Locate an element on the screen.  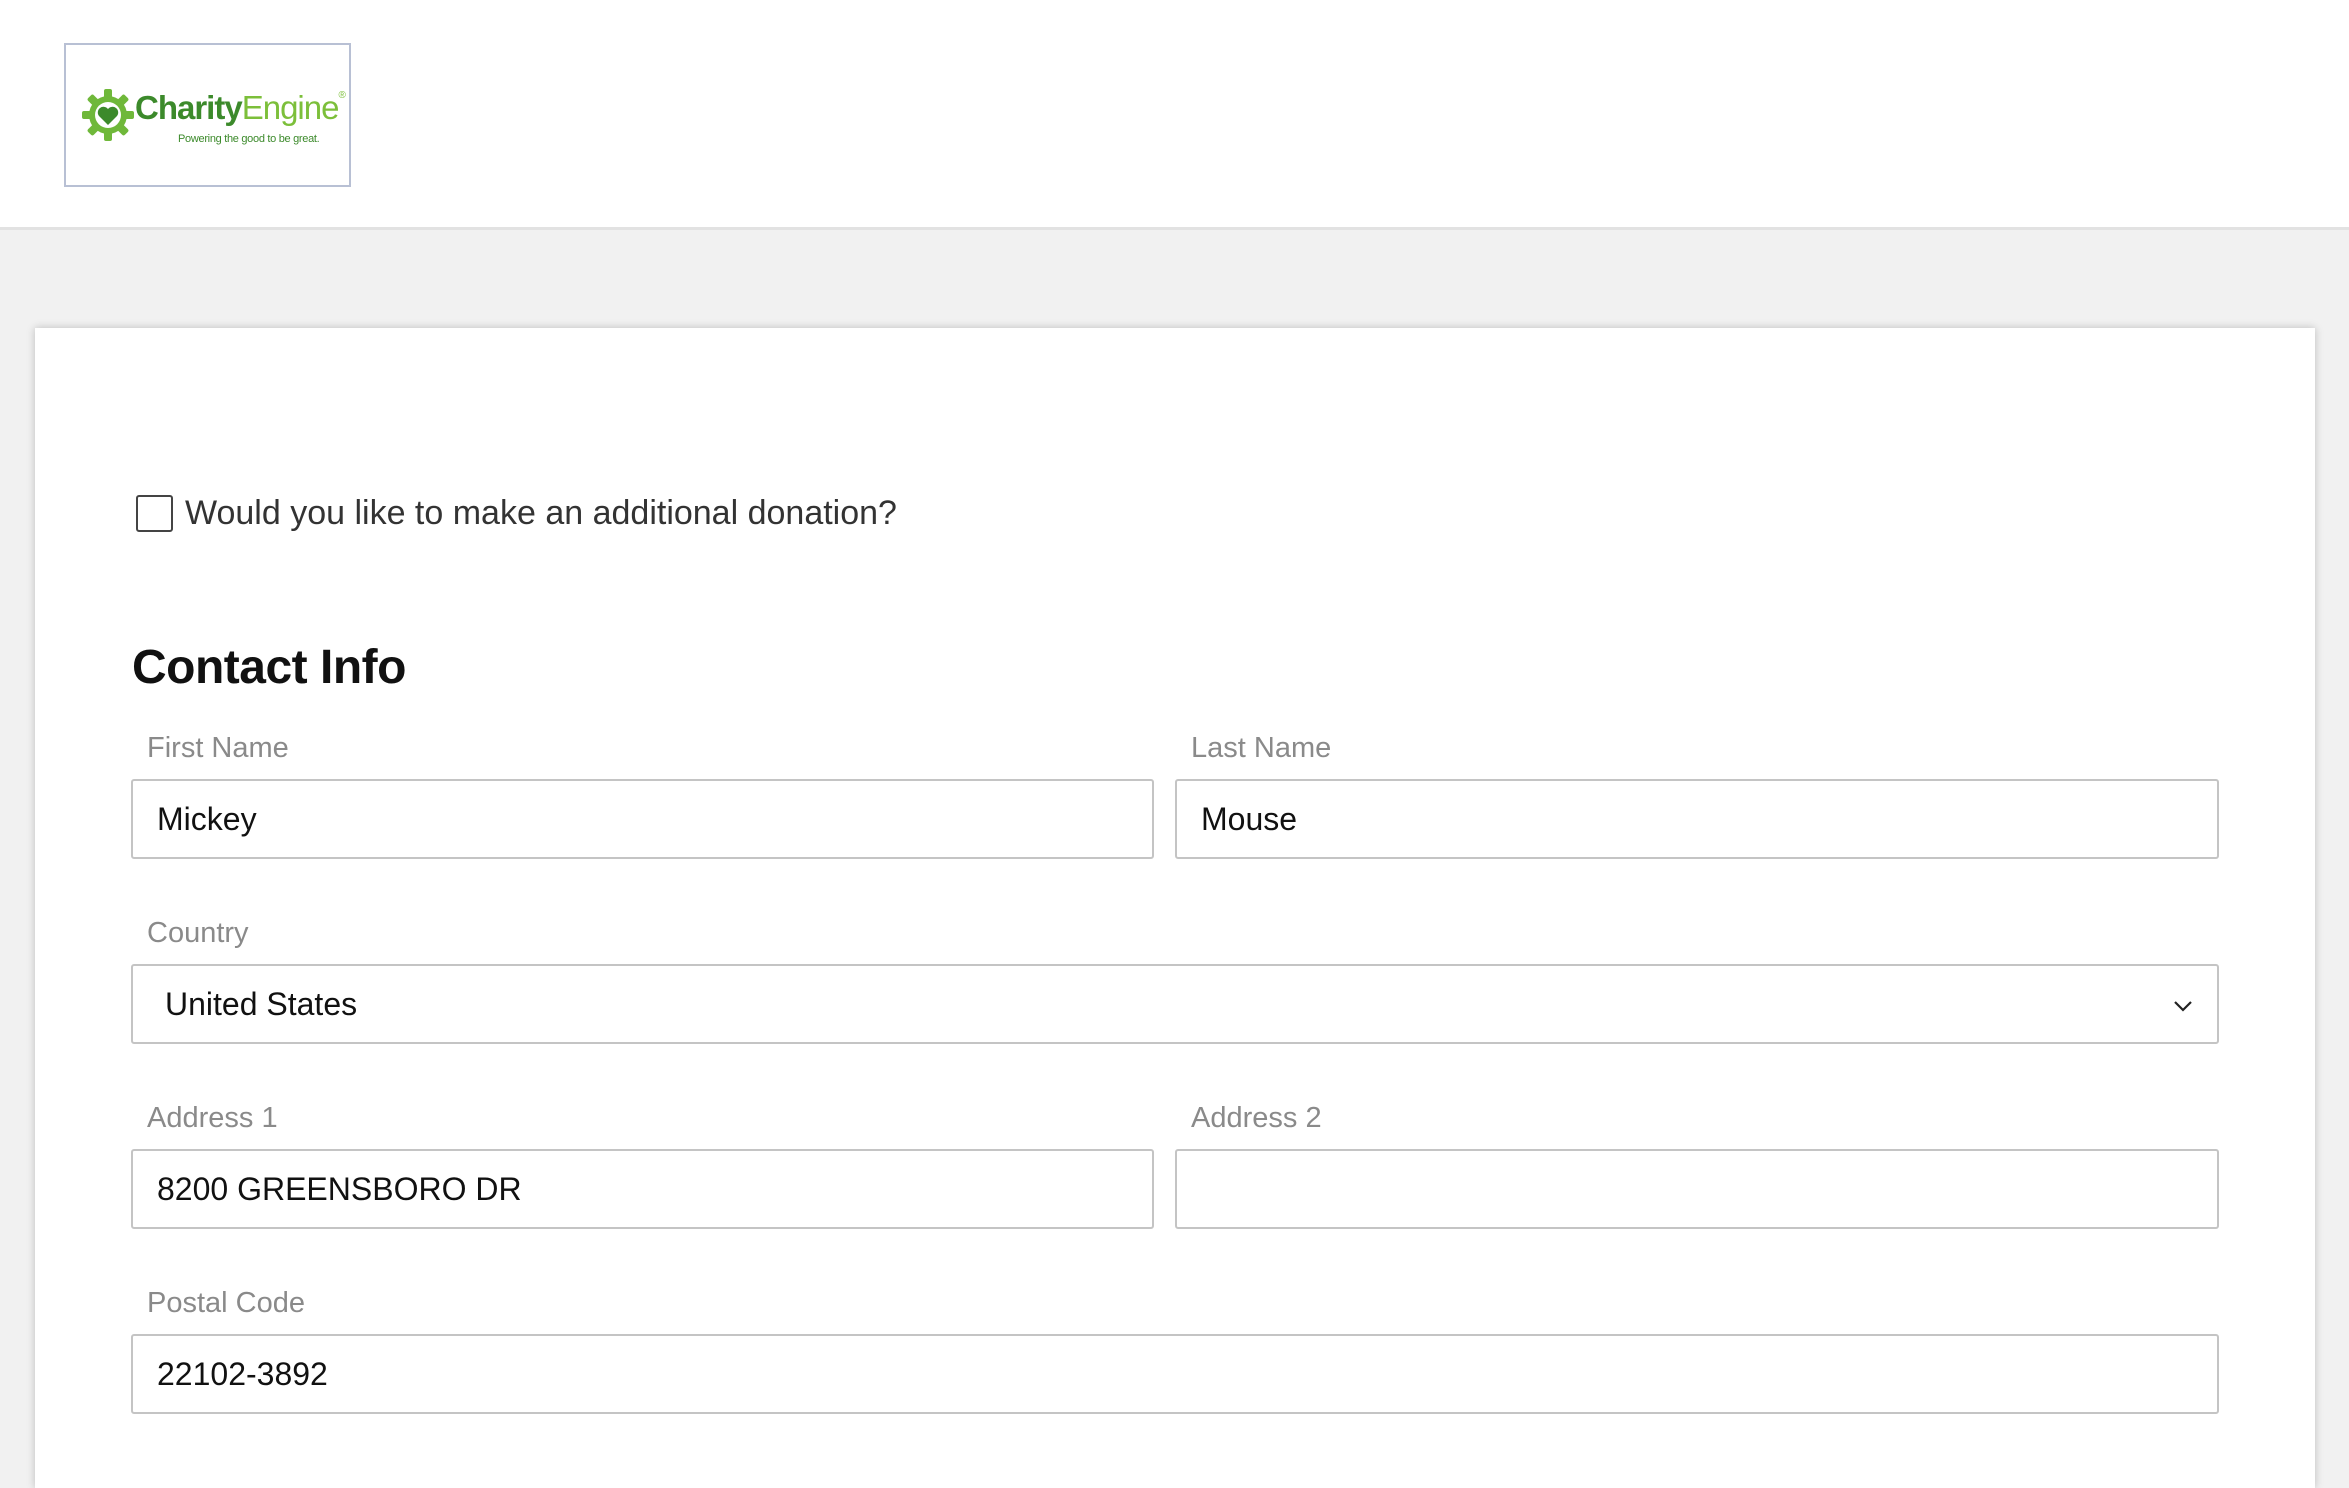
additional-donation-checkbox is located at coordinates (154, 513).